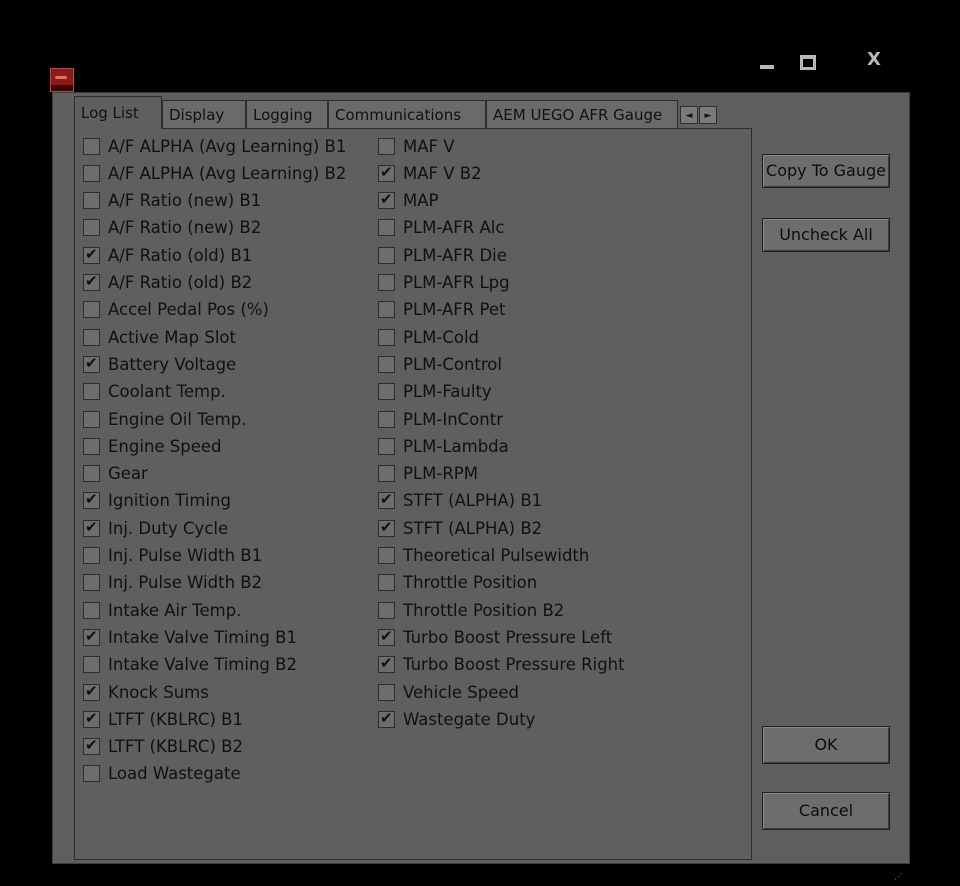 The image size is (960, 886). Describe the element at coordinates (456, 719) in the screenshot. I see `log-list-item: Wastegate Duty` at that location.